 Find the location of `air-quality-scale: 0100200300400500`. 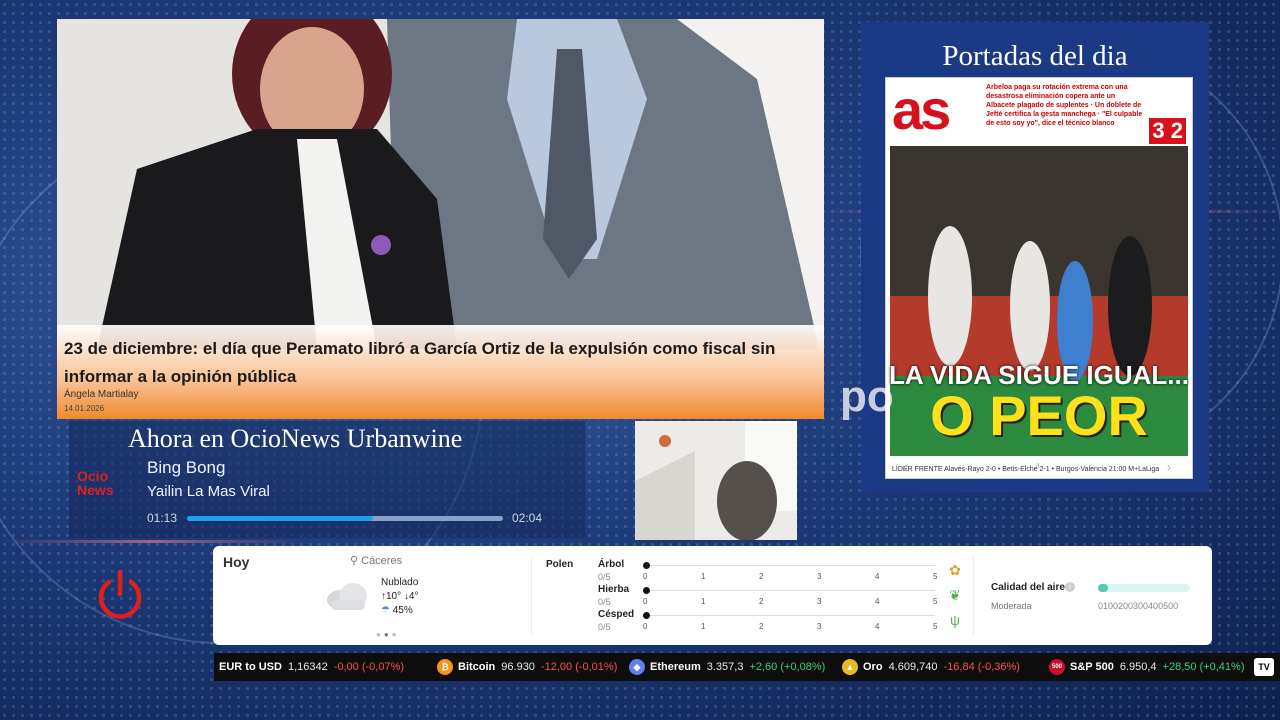

air-quality-scale: 0100200300400500 is located at coordinates (1138, 606).